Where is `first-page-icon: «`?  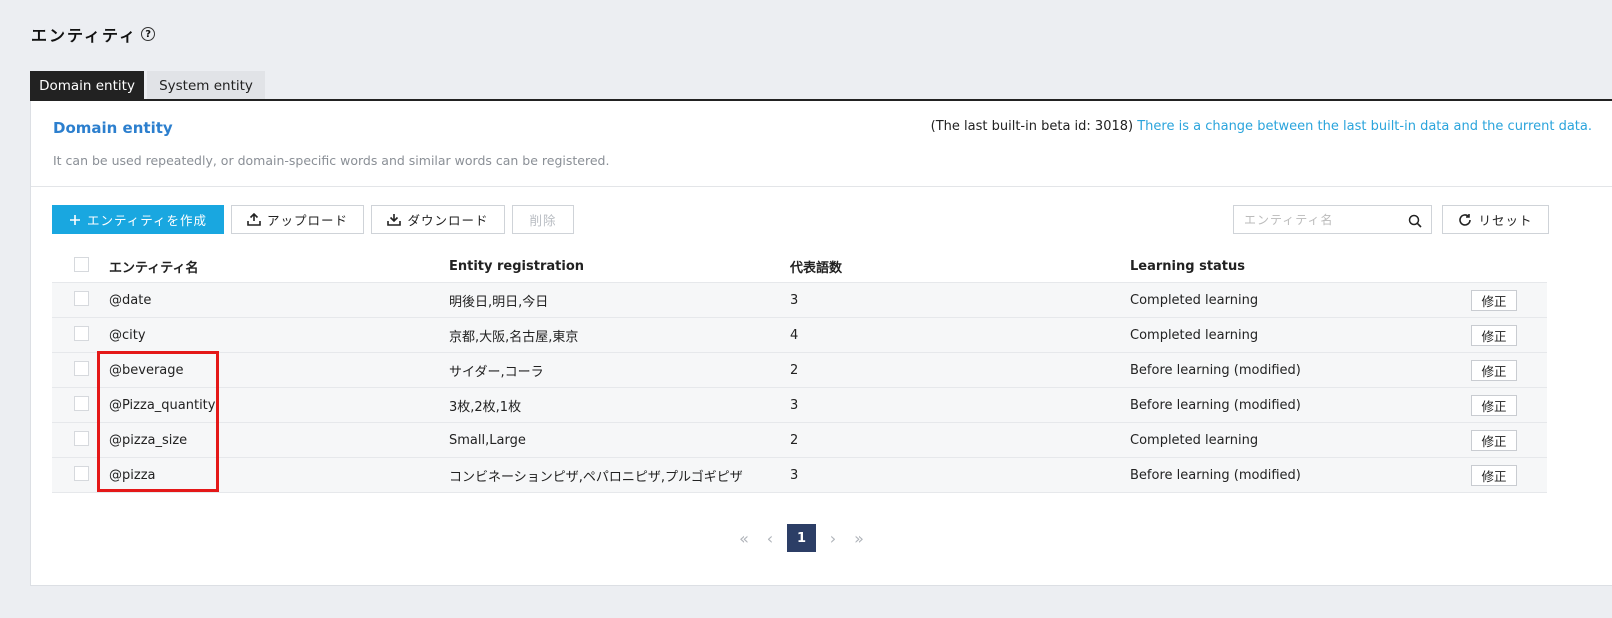 first-page-icon: « is located at coordinates (744, 538).